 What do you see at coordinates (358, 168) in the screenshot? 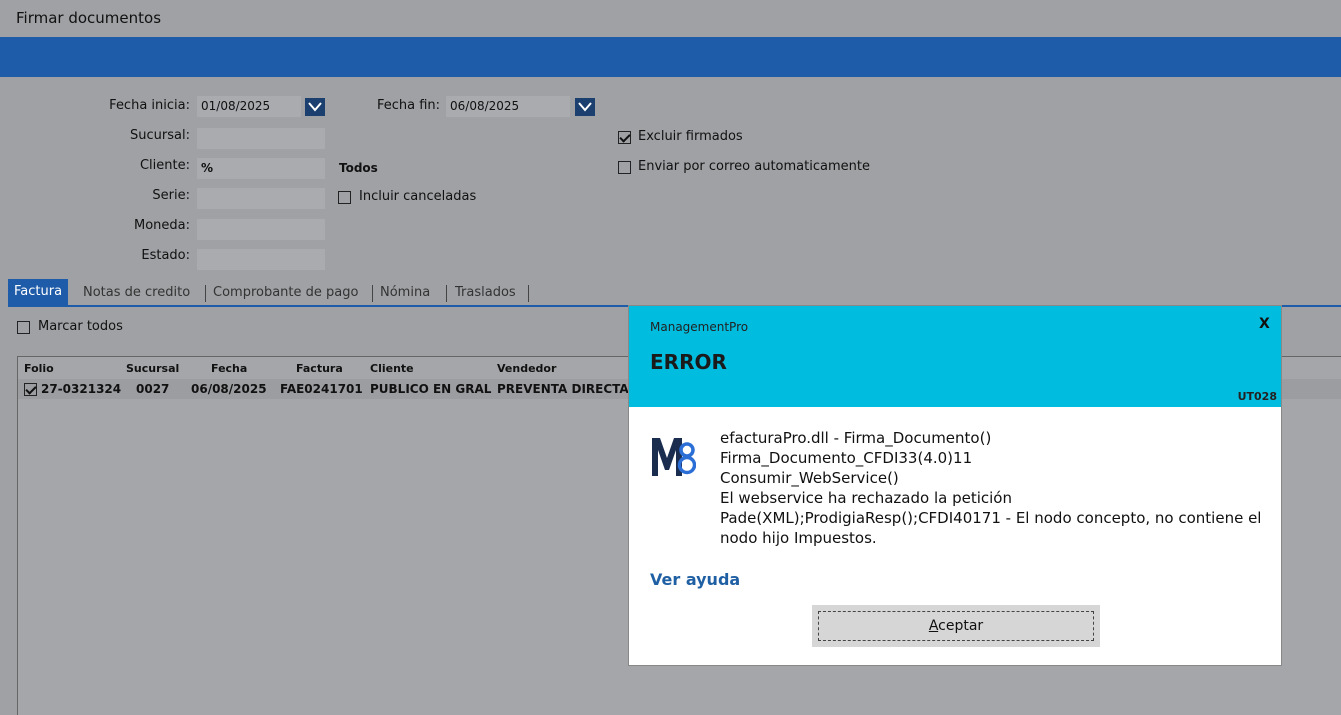
I see `cliente-description: Todos` at bounding box center [358, 168].